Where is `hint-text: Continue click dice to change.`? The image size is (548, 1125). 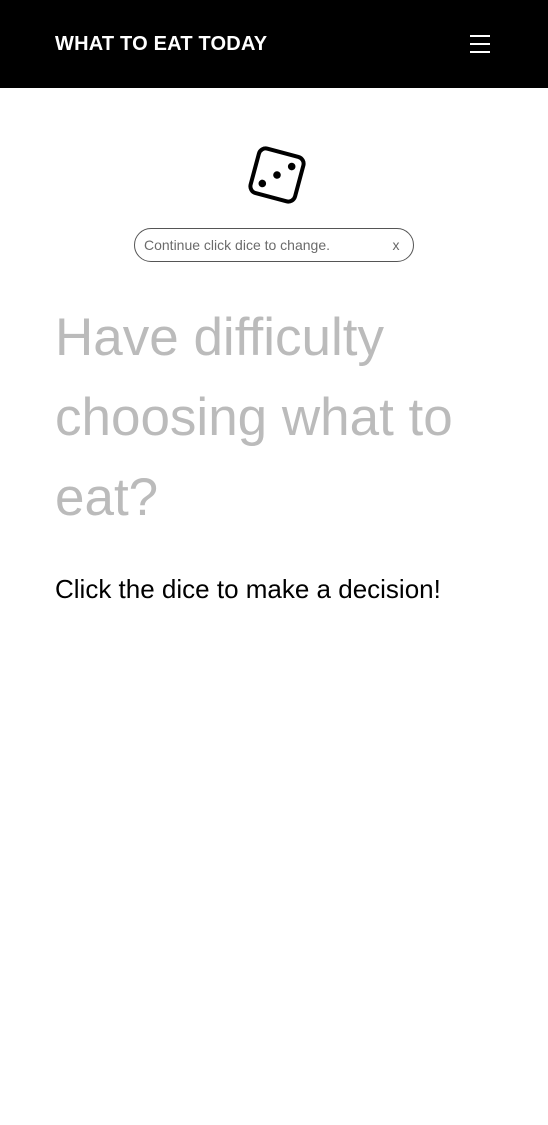 hint-text: Continue click dice to change. is located at coordinates (237, 245).